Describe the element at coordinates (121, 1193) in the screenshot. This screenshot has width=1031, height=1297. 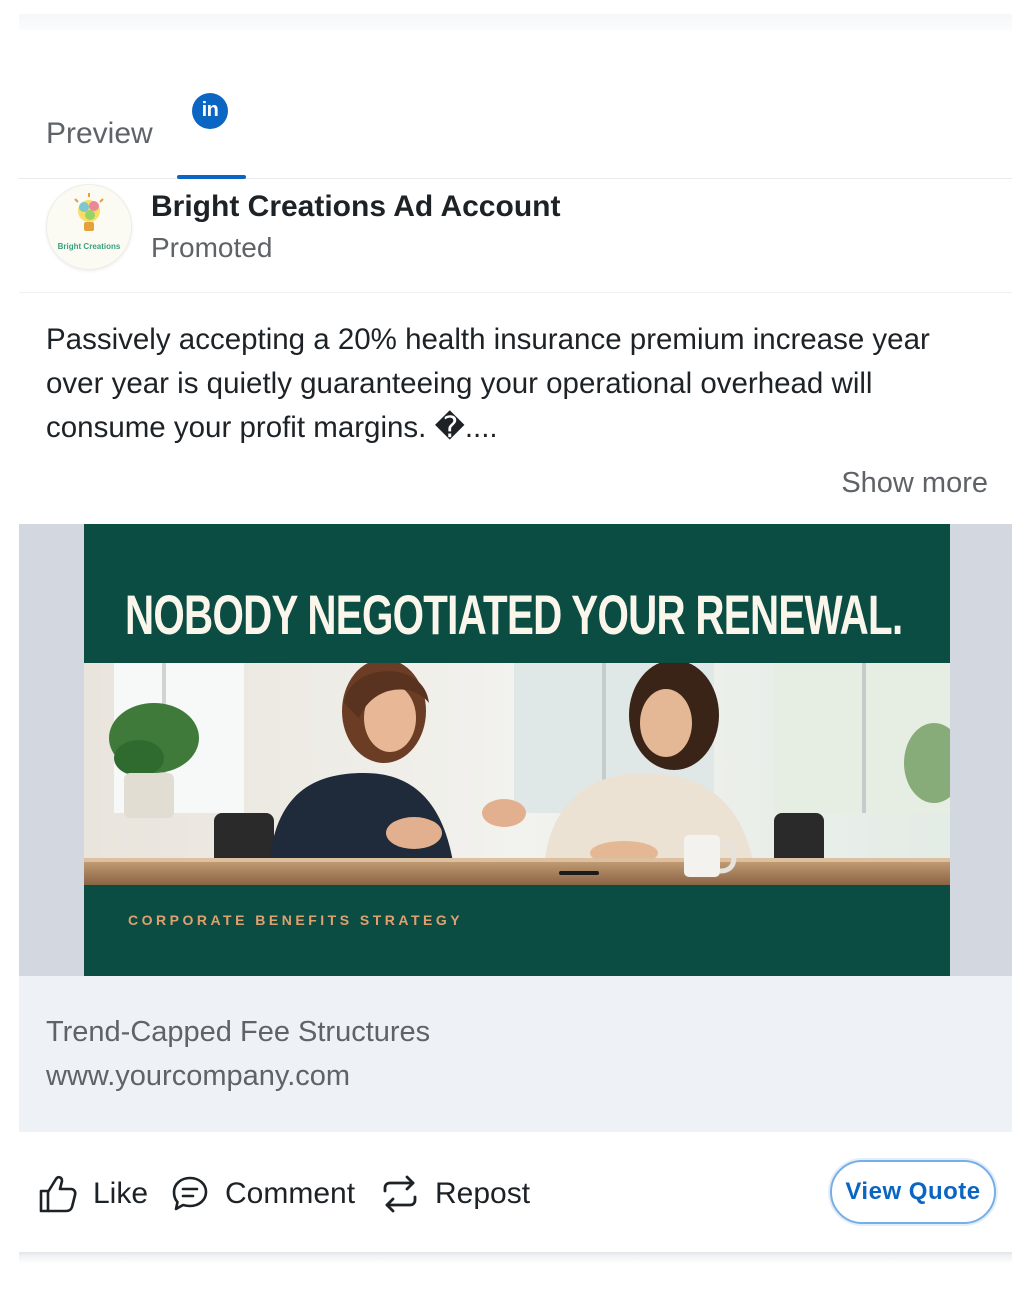
I see `like-label: Like` at that location.